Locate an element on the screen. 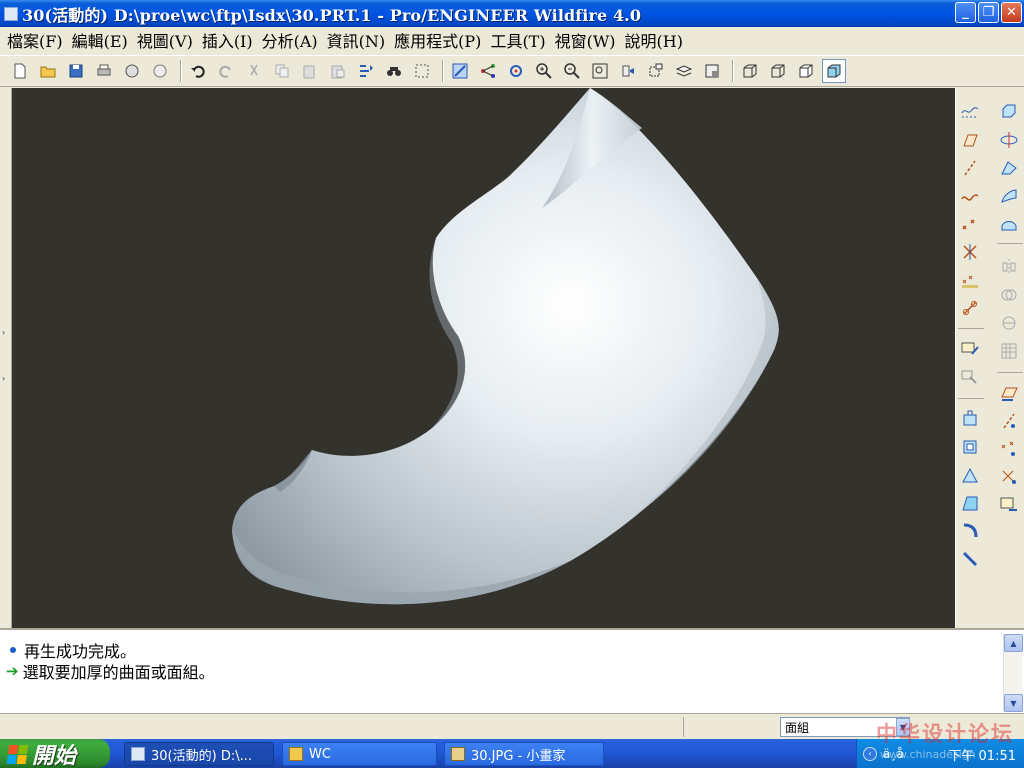 The height and width of the screenshot is (768, 1024). revolve-tool-icon is located at coordinates (1009, 140).